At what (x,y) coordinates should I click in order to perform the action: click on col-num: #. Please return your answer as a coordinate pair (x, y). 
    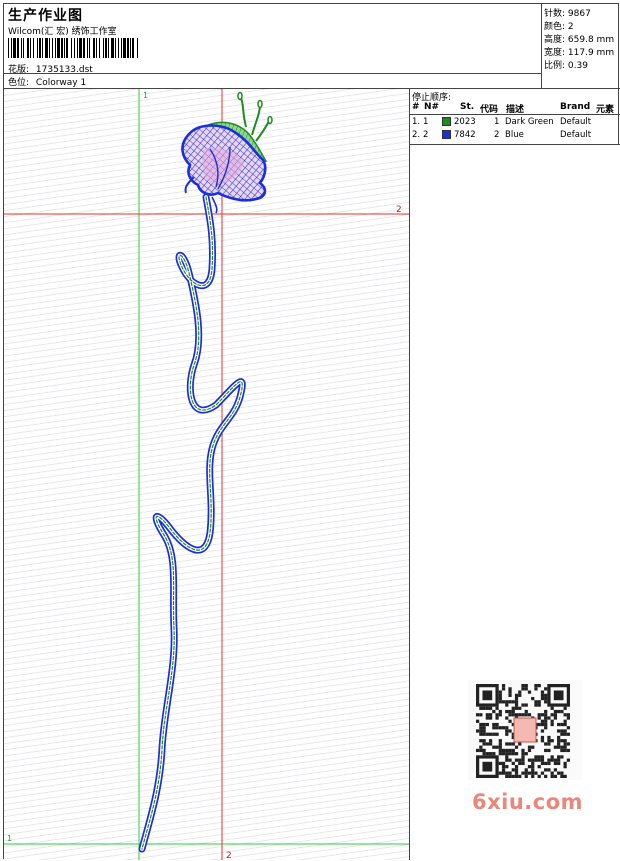
    Looking at the image, I should click on (416, 107).